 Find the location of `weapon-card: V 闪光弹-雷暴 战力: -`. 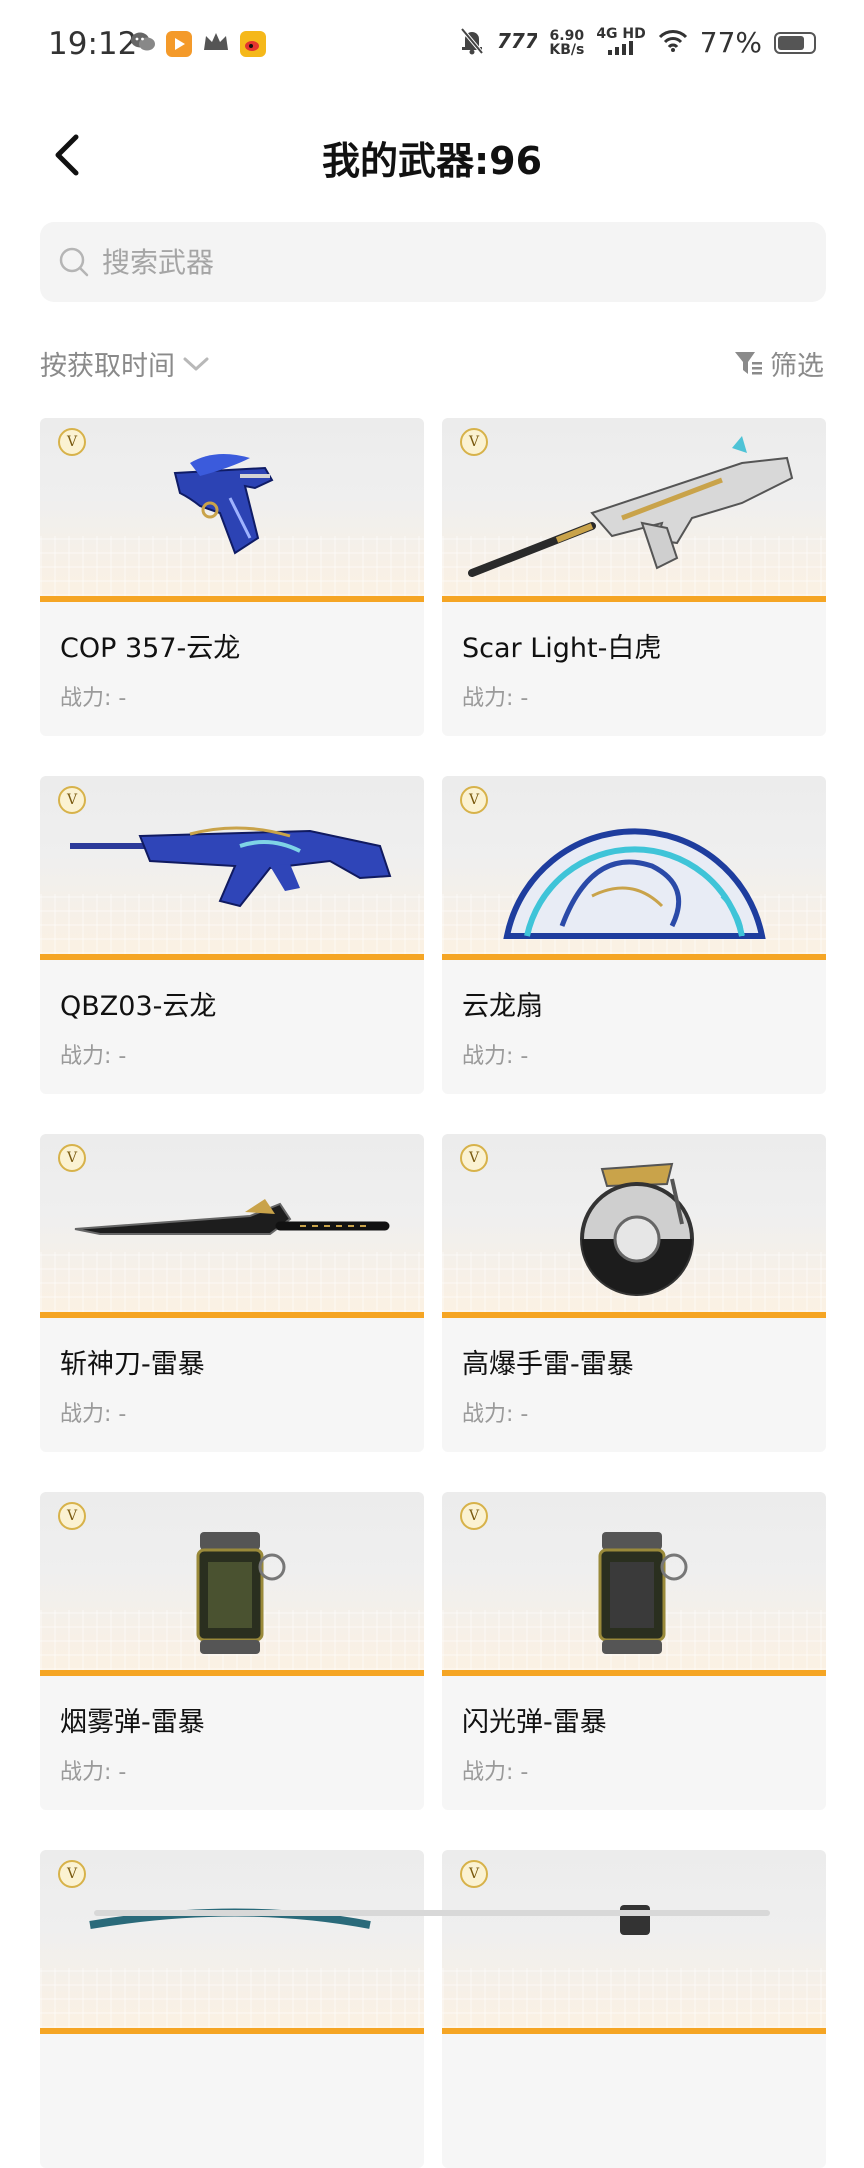

weapon-card: V 闪光弹-雷暴 战力: - is located at coordinates (634, 1651).